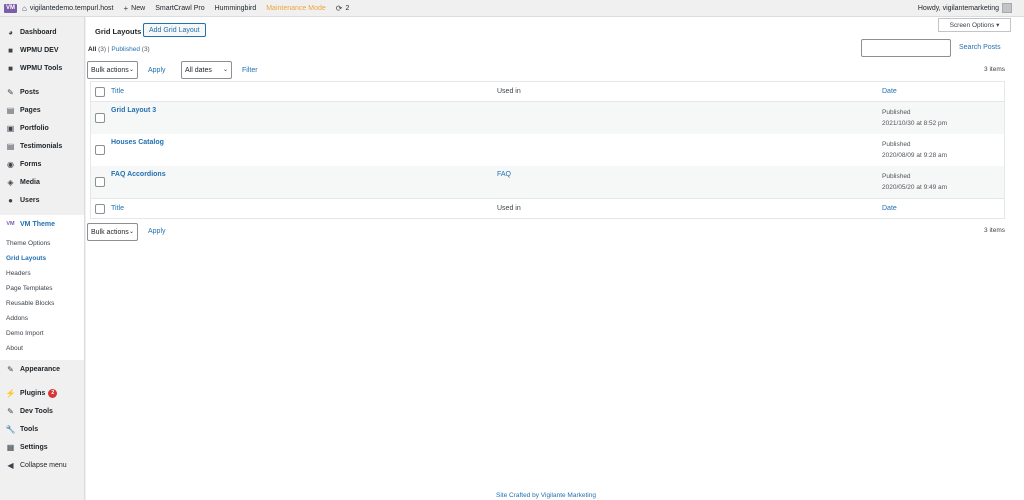 This screenshot has height=500, width=1024. I want to click on pages-icon: ▤, so click(10, 110).